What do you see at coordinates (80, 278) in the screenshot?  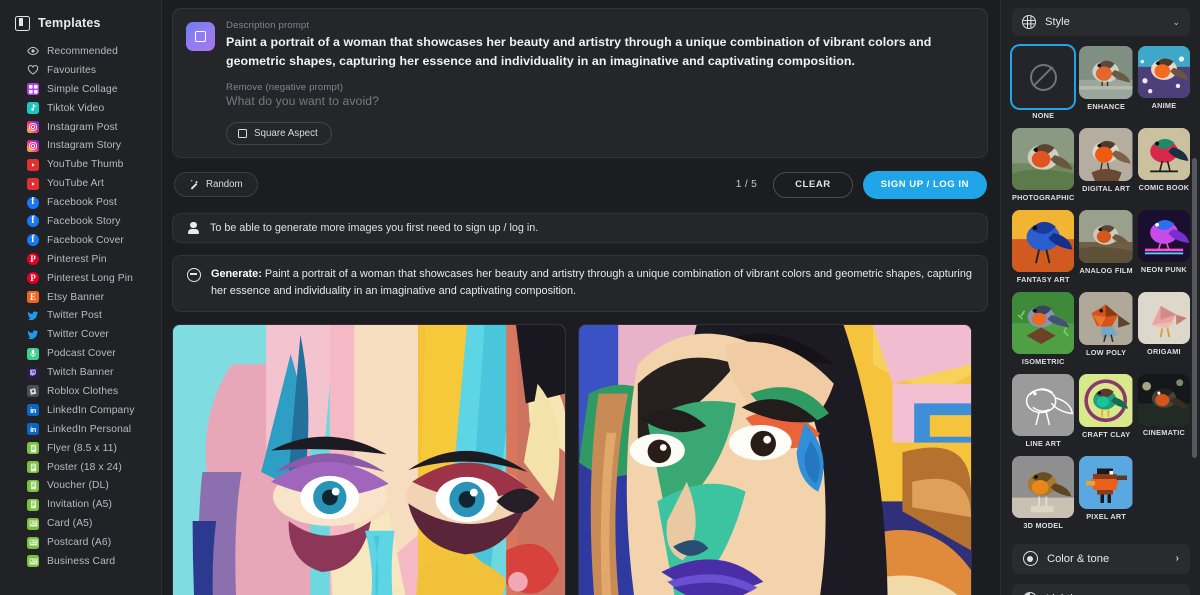 I see `sidebar-item-pinterest-long-pin: P Pinterest Long Pin` at bounding box center [80, 278].